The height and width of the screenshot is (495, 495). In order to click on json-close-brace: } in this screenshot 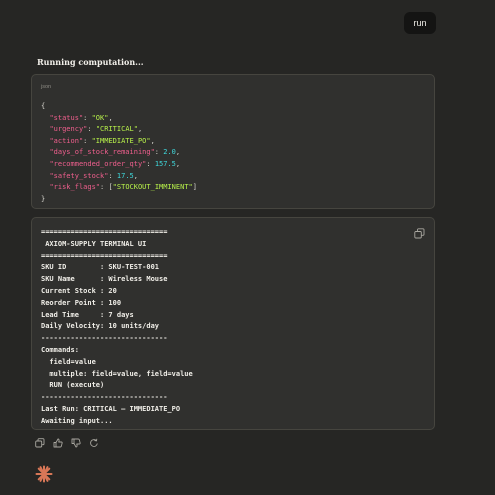, I will do `click(43, 198)`.